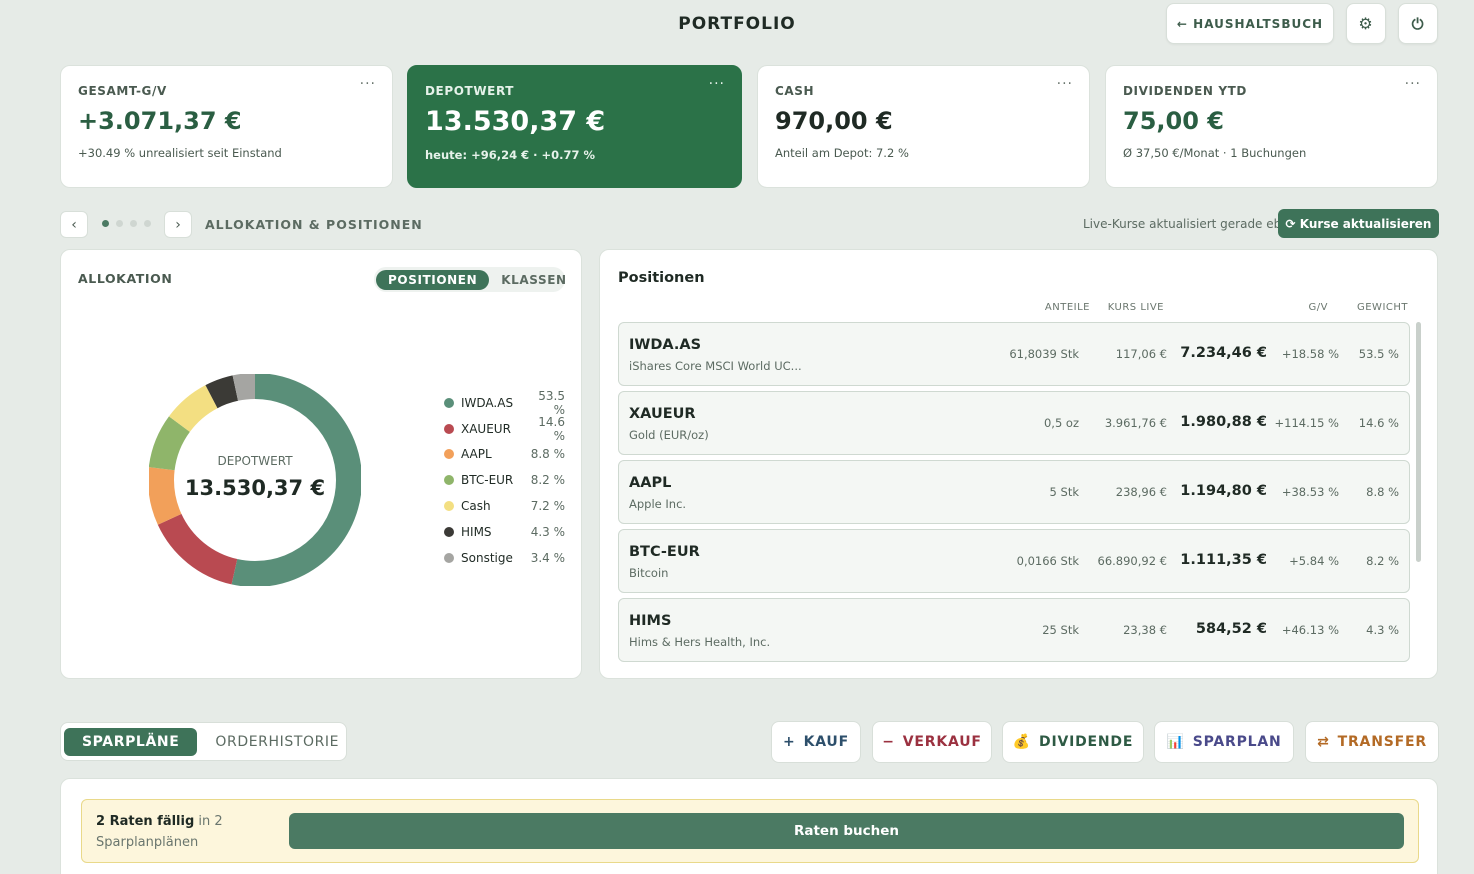 This screenshot has width=1474, height=874. Describe the element at coordinates (1224, 742) in the screenshot. I see `sparplan-button: 📊 SPARPLAN` at that location.